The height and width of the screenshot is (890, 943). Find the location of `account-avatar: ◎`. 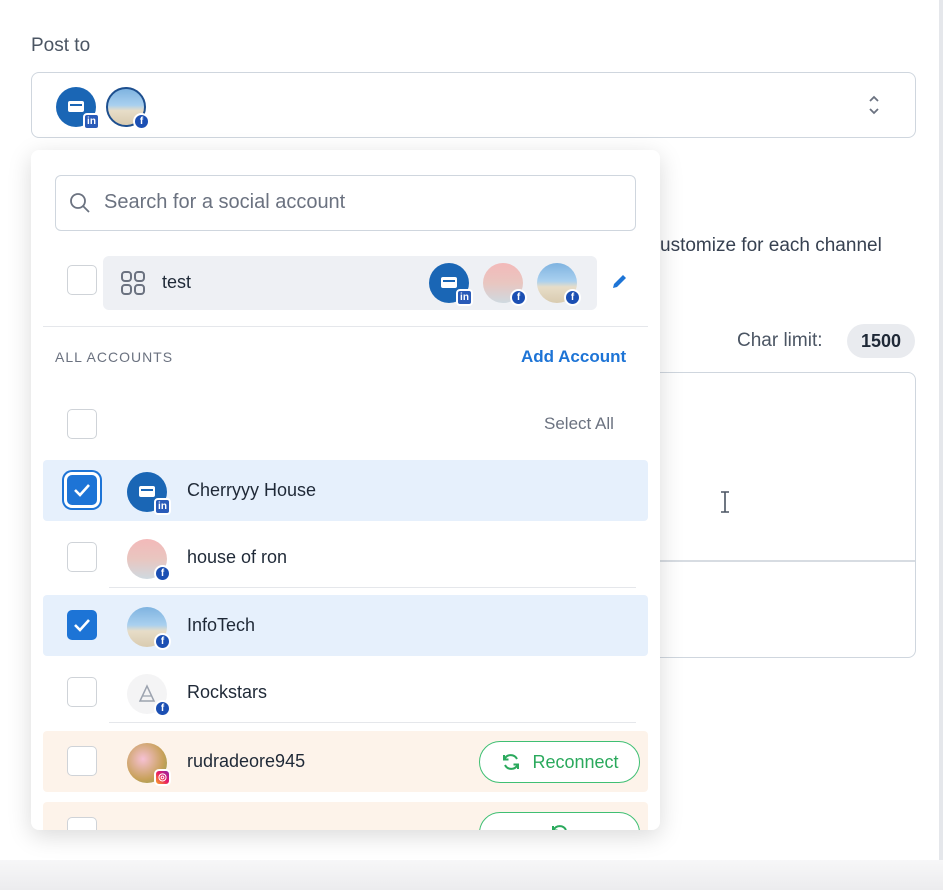

account-avatar: ◎ is located at coordinates (149, 764).